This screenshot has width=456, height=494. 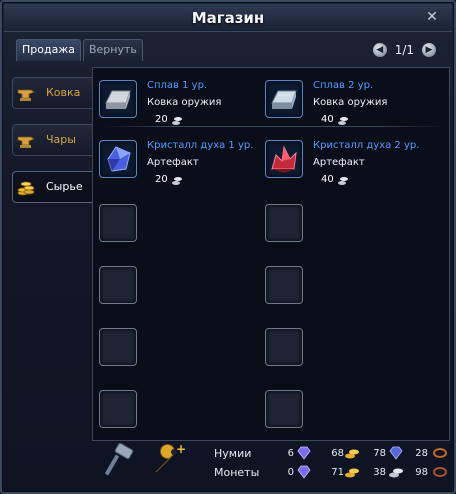 I want to click on coins-label: Монеты, so click(x=237, y=472).